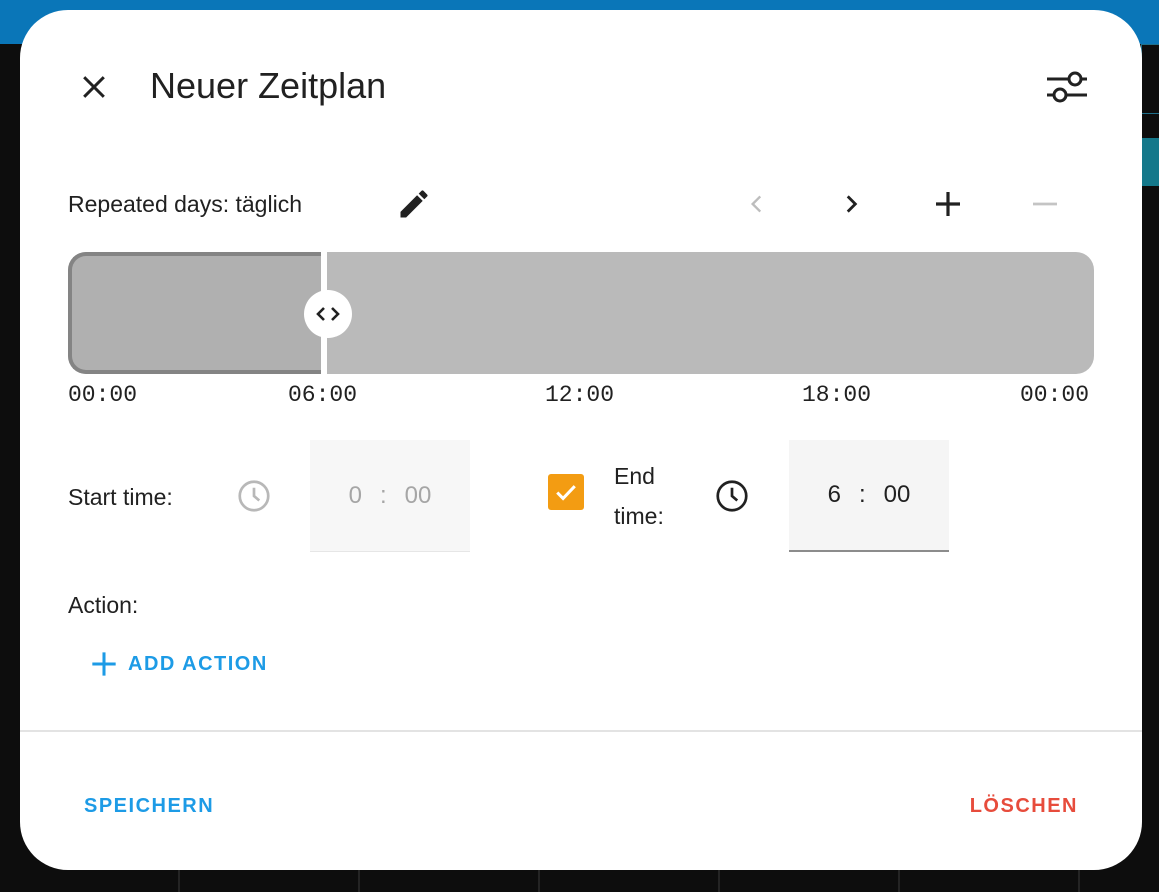 Image resolution: width=1159 pixels, height=892 pixels. What do you see at coordinates (897, 494) in the screenshot?
I see `end-minutes: 00` at bounding box center [897, 494].